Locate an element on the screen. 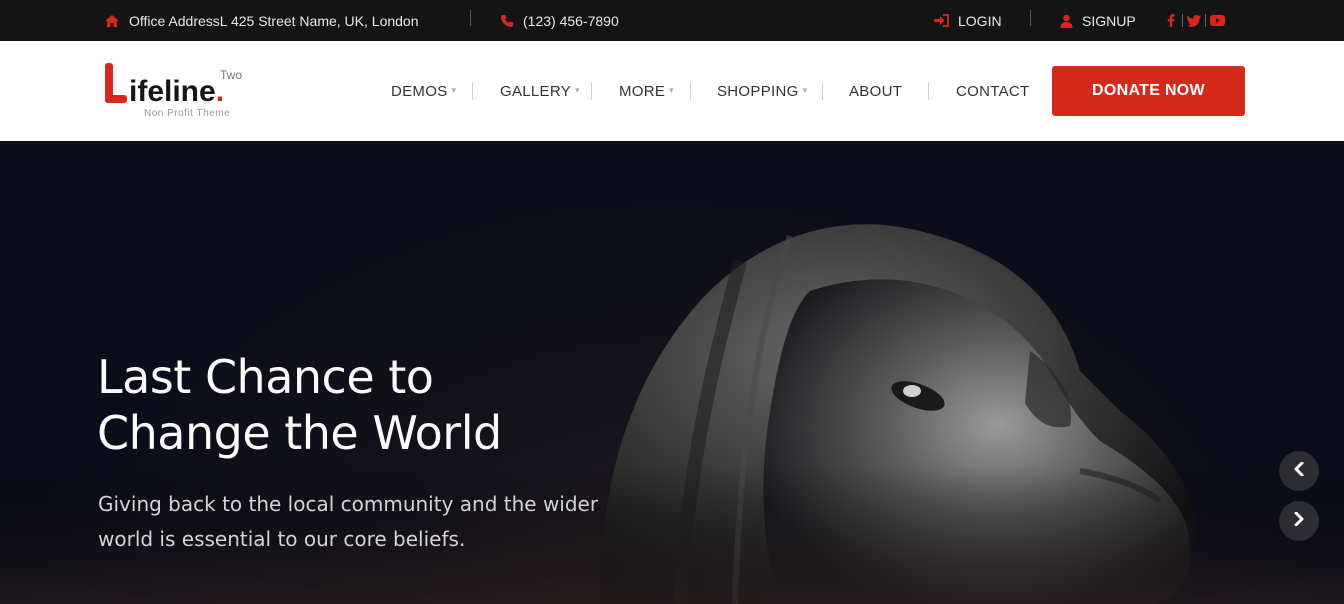 Image resolution: width=1344 pixels, height=604 pixels. nav-demos: DEMOS ▾ is located at coordinates (423, 91).